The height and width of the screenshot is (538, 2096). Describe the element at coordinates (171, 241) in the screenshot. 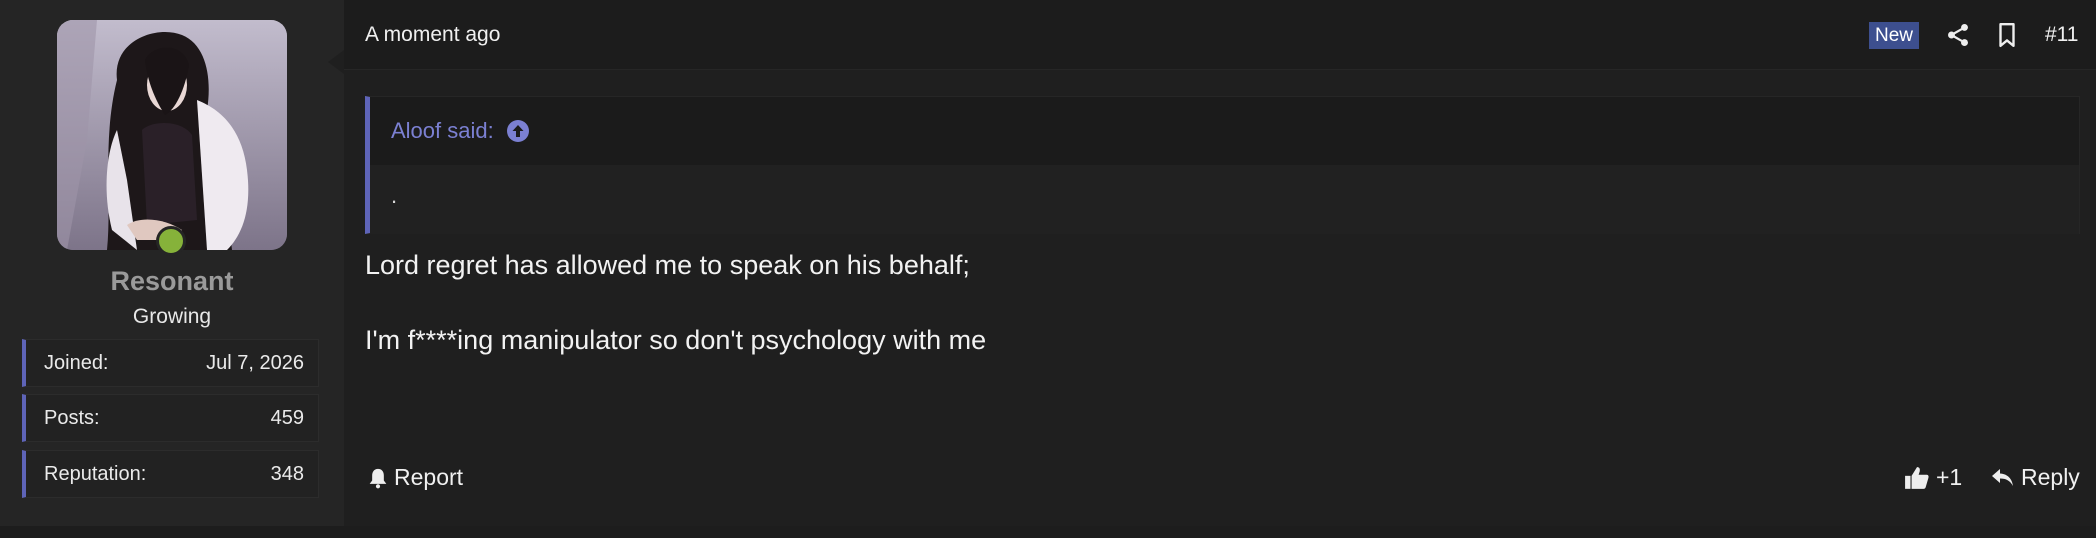

I see `online-status-indicator` at that location.